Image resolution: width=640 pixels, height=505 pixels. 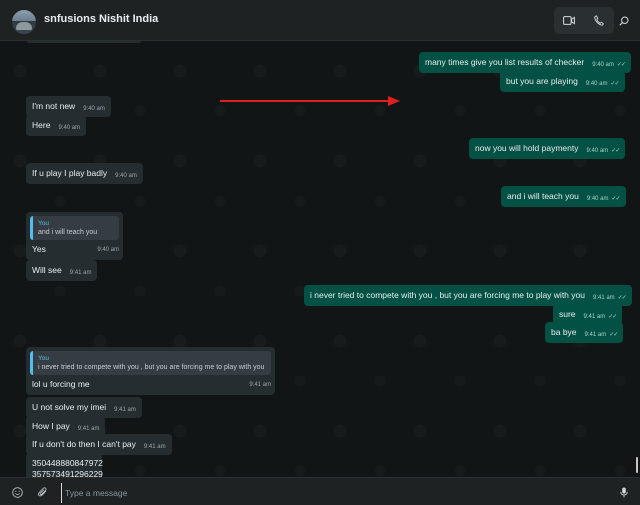 I want to click on red-arrow-annotation, so click(x=310, y=101).